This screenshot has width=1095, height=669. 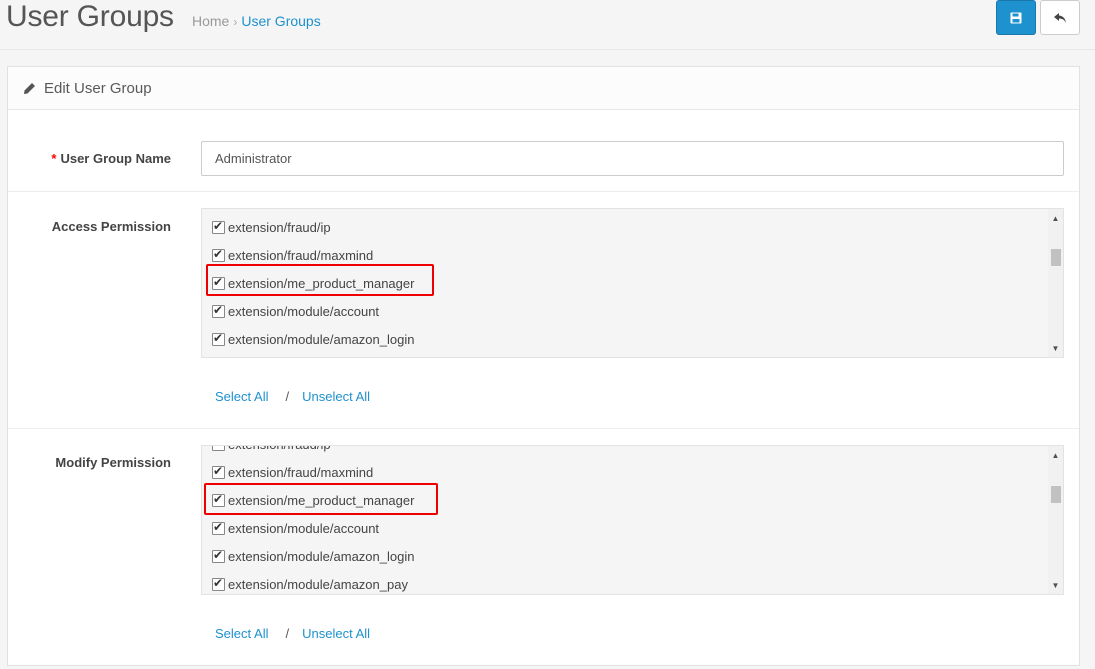 I want to click on modify-scrollbar: ▲ ▼, so click(x=1055, y=520).